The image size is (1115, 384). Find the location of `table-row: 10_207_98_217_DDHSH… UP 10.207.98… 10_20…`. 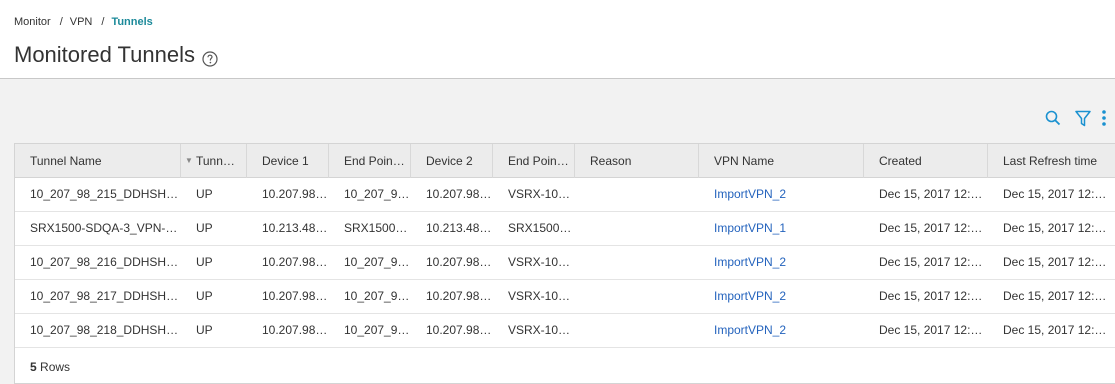

table-row: 10_207_98_217_DDHSH… UP 10.207.98… 10_20… is located at coordinates (565, 297).